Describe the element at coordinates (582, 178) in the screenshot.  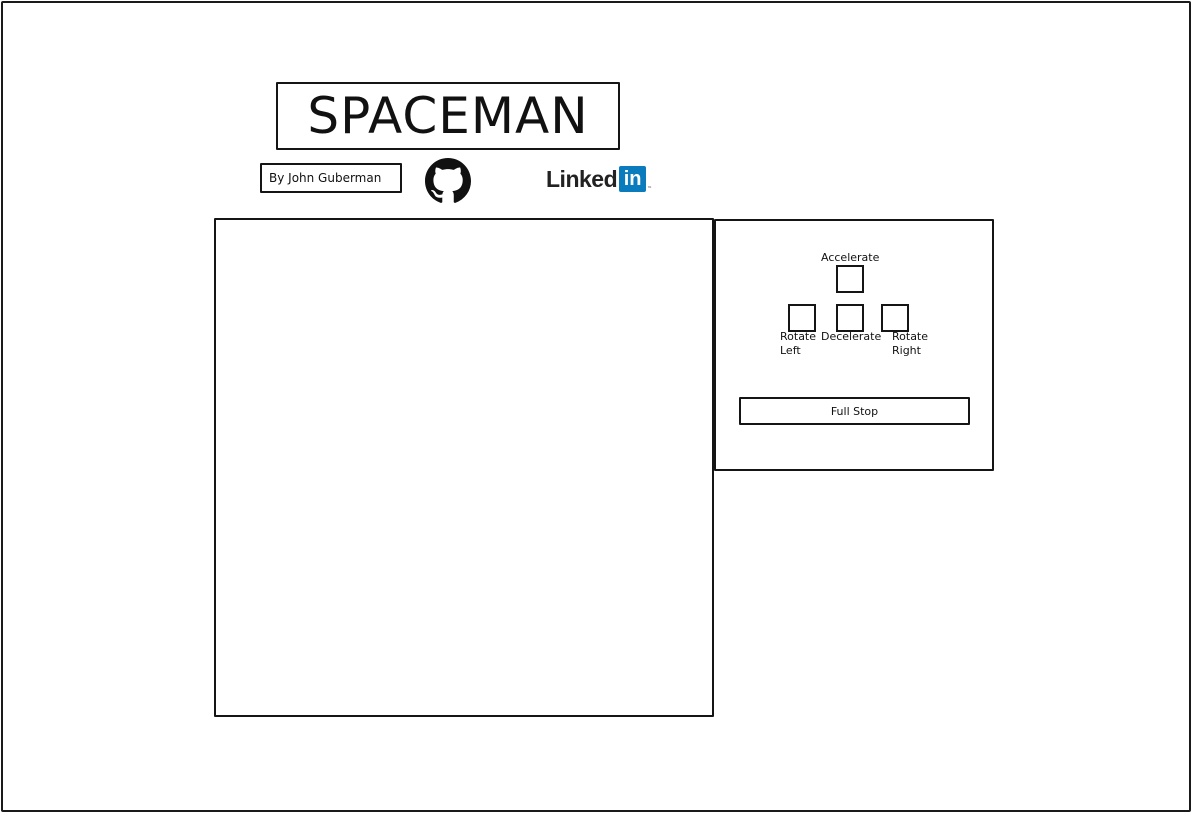
I see `linkedin-logo-word: Linked` at that location.